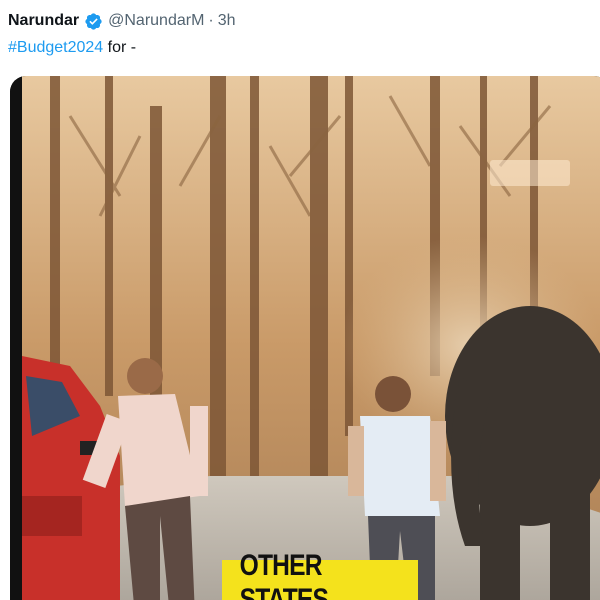  I want to click on tweet-header: Narundar @NarundarM · 3h, so click(122, 21).